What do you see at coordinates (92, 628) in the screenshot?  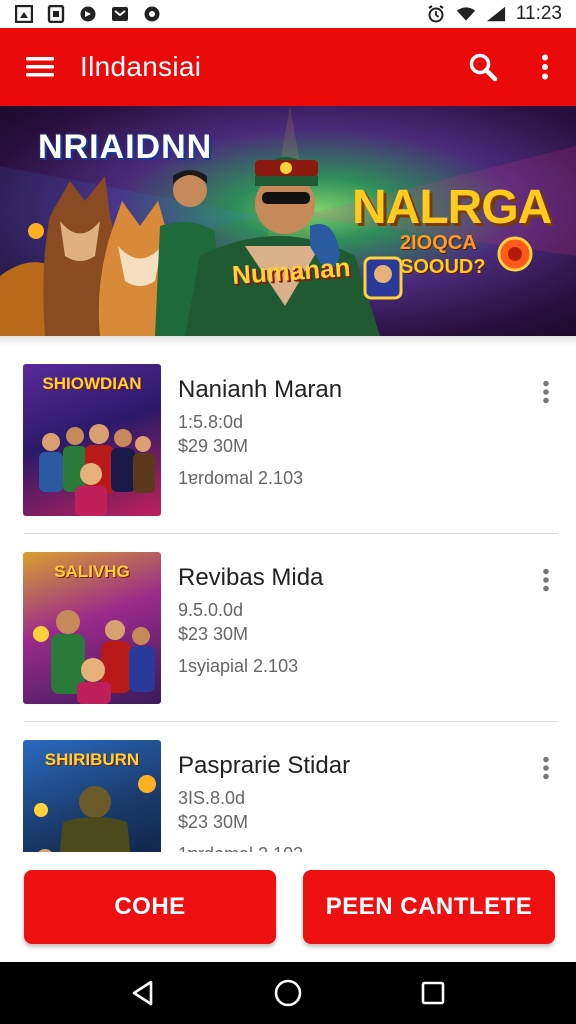 I see `item-thumbnail: SALIVHG` at bounding box center [92, 628].